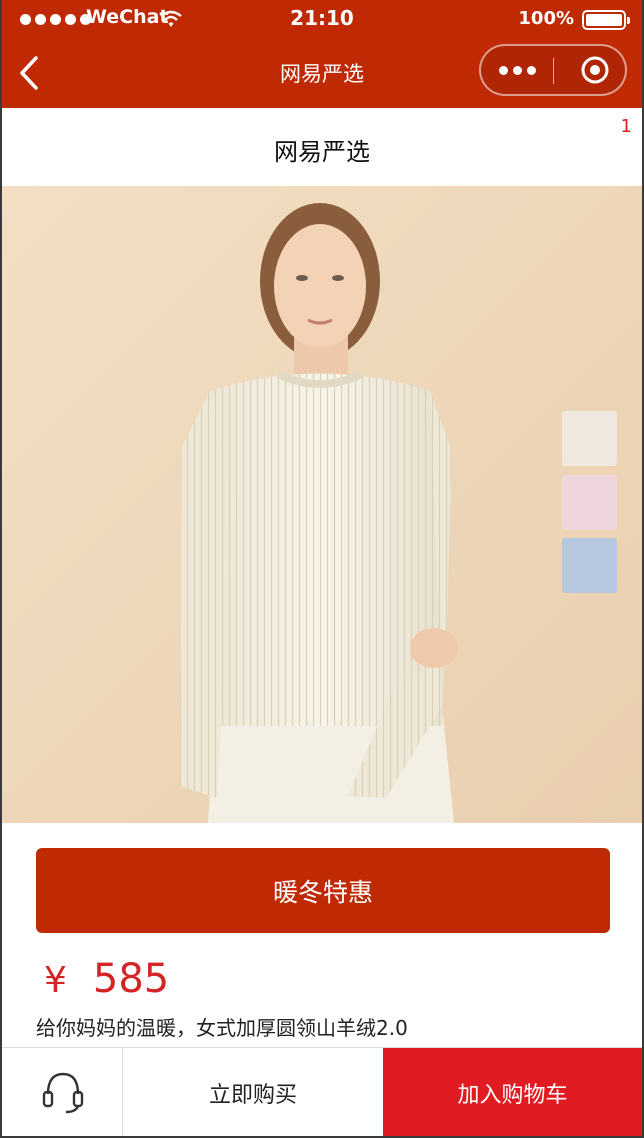  What do you see at coordinates (606, 20) in the screenshot?
I see `battery-icon` at bounding box center [606, 20].